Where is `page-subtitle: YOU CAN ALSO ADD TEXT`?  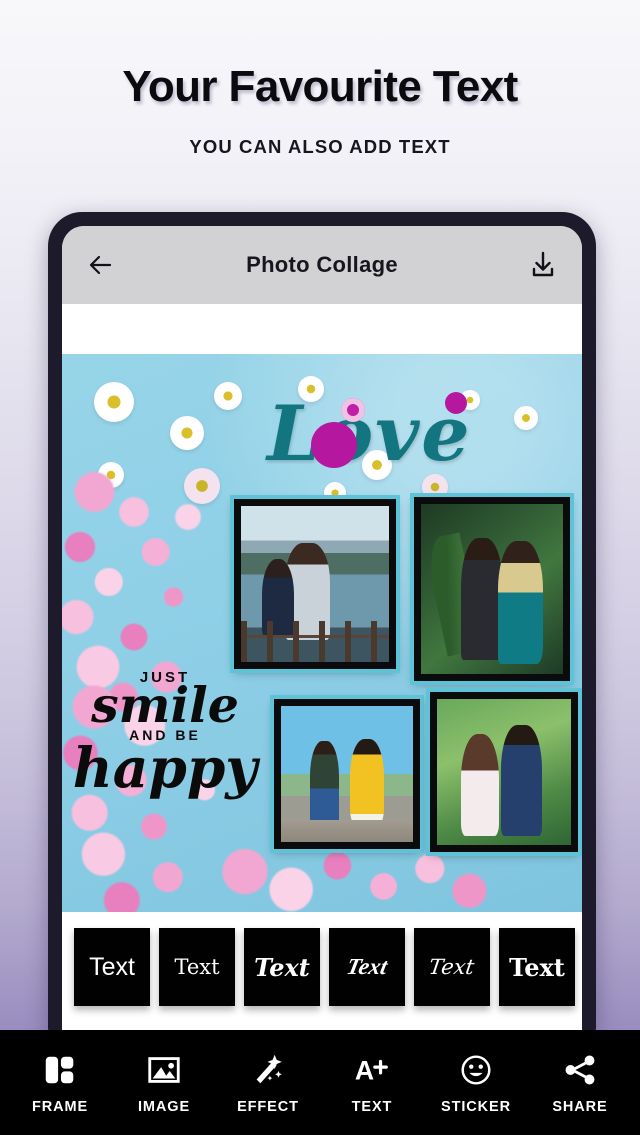 page-subtitle: YOU CAN ALSO ADD TEXT is located at coordinates (320, 146).